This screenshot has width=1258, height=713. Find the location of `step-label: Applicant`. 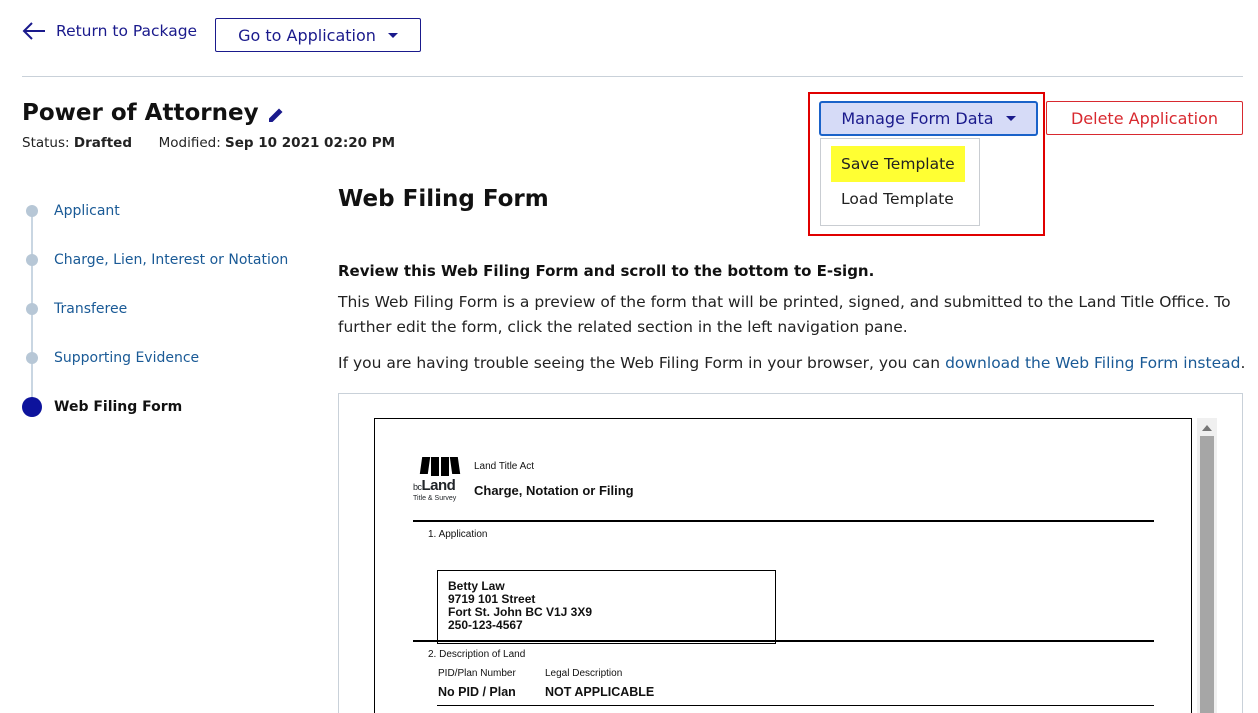

step-label: Applicant is located at coordinates (87, 211).